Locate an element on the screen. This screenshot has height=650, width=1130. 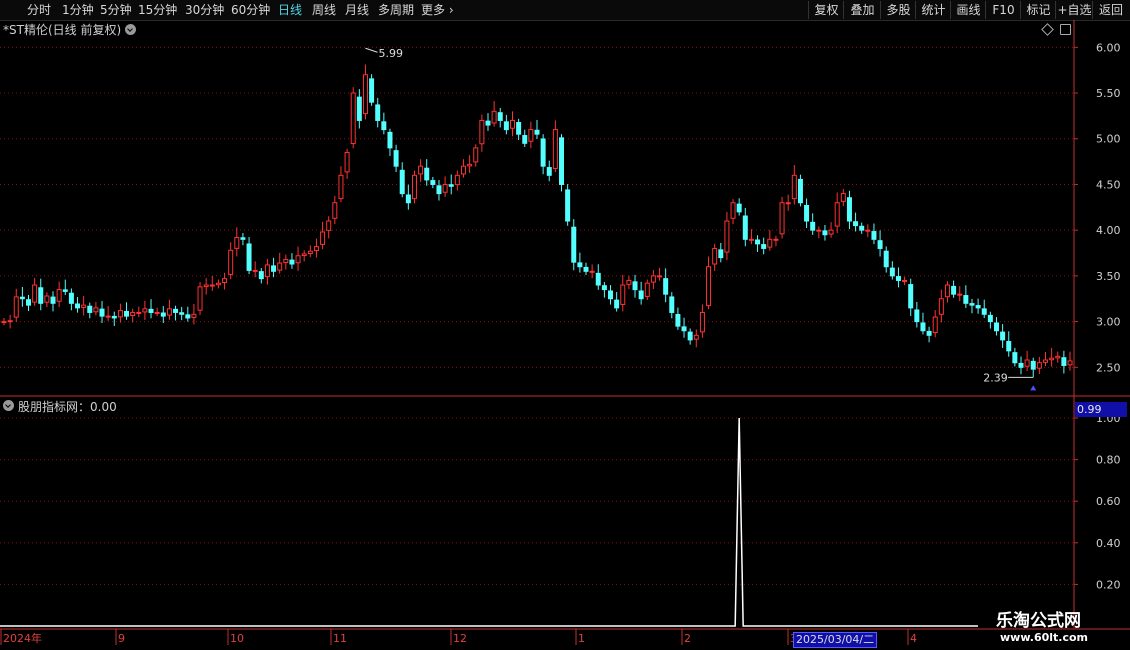
x-tick-label: 2024年 is located at coordinates (22, 638).